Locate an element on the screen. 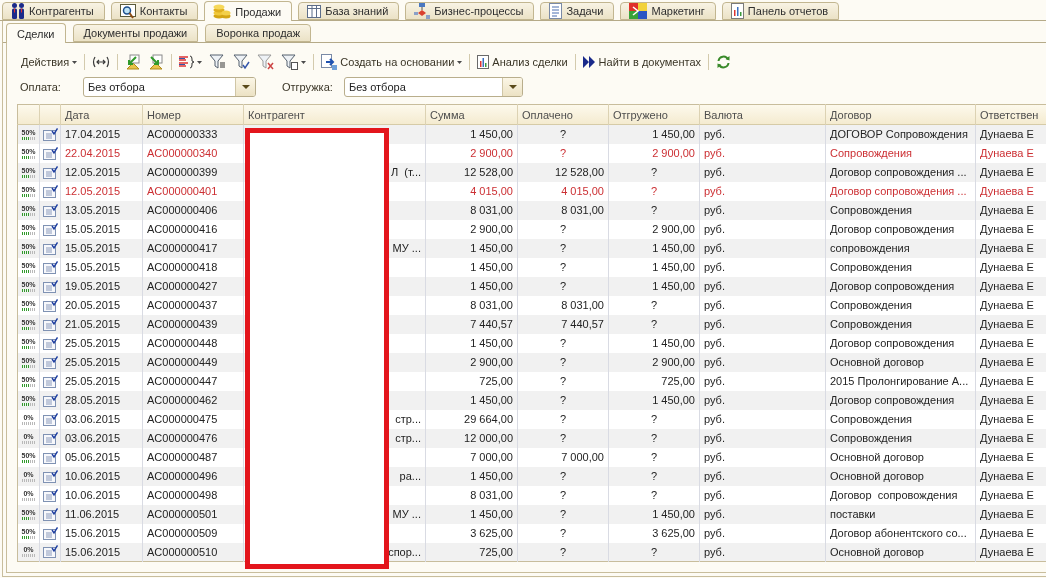 The image size is (1046, 578). table-cell: AC000000447 is located at coordinates (193, 381).